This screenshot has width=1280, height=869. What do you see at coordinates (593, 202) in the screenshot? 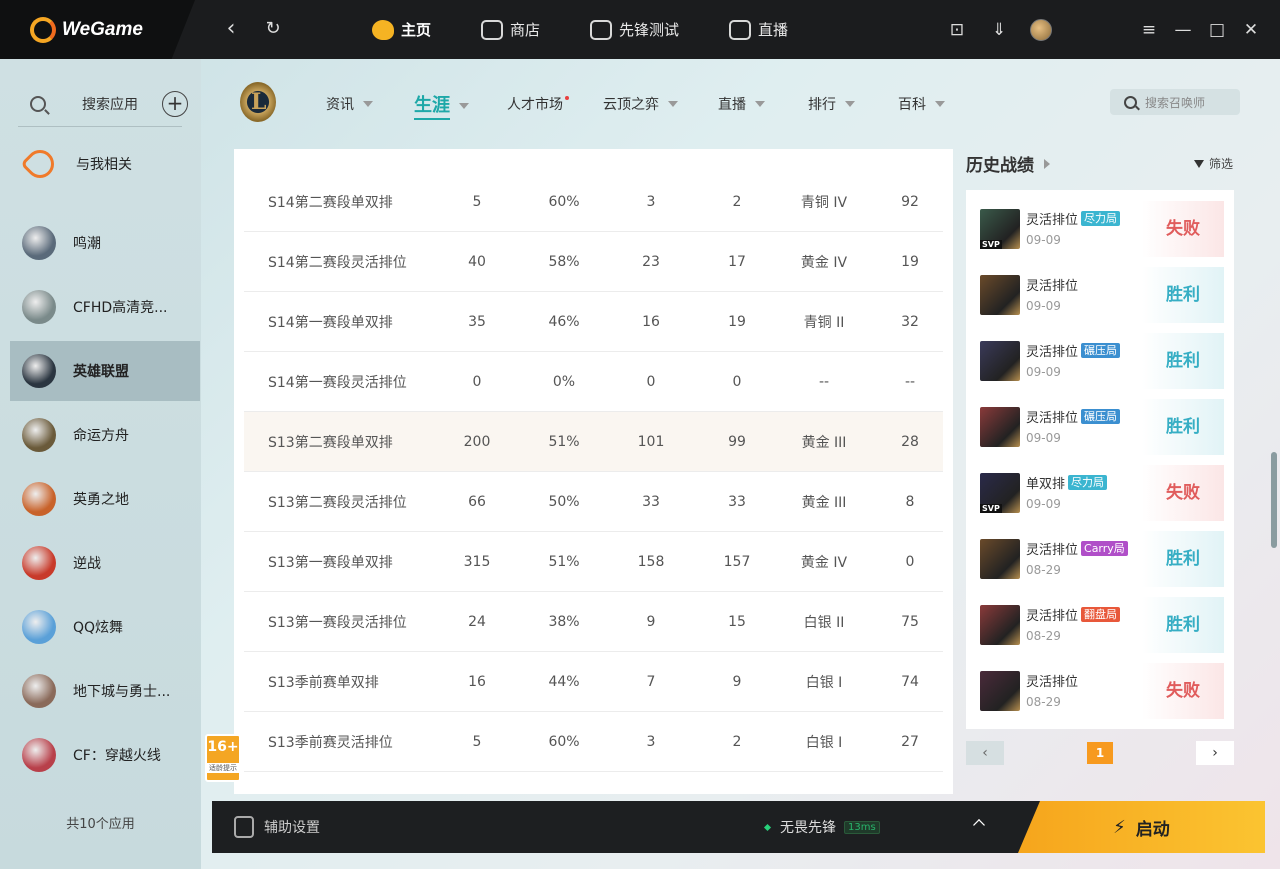
I see `table-row: S14第二赛段单双排 5 60% 3 2 青铜 IV 92` at bounding box center [593, 202].